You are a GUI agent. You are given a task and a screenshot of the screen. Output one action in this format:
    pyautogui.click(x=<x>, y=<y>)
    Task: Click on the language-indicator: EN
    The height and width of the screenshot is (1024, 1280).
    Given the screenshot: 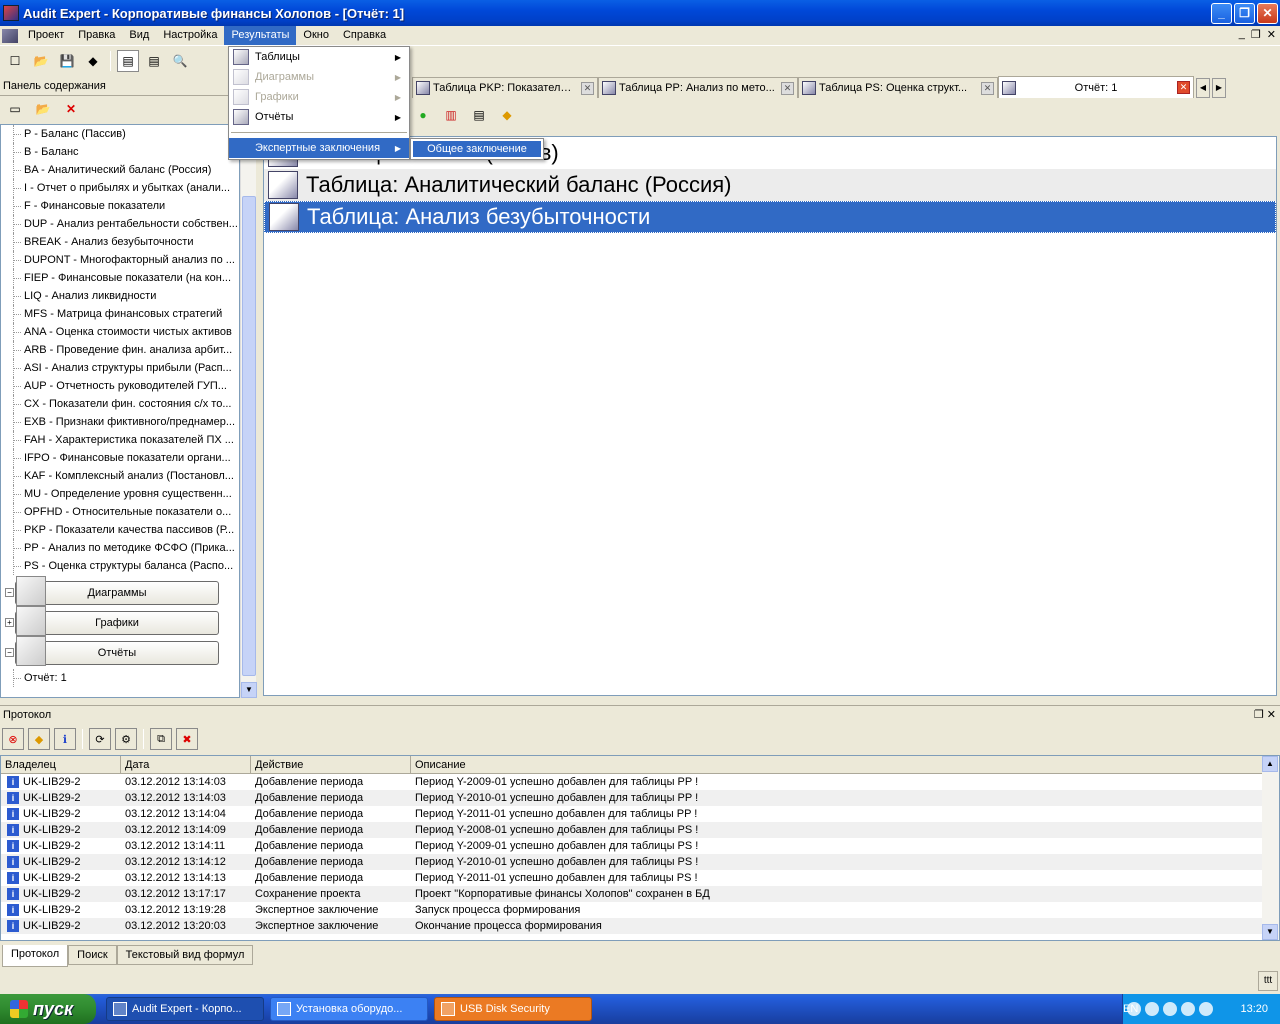 What is the action you would take?
    pyautogui.click(x=1130, y=1009)
    